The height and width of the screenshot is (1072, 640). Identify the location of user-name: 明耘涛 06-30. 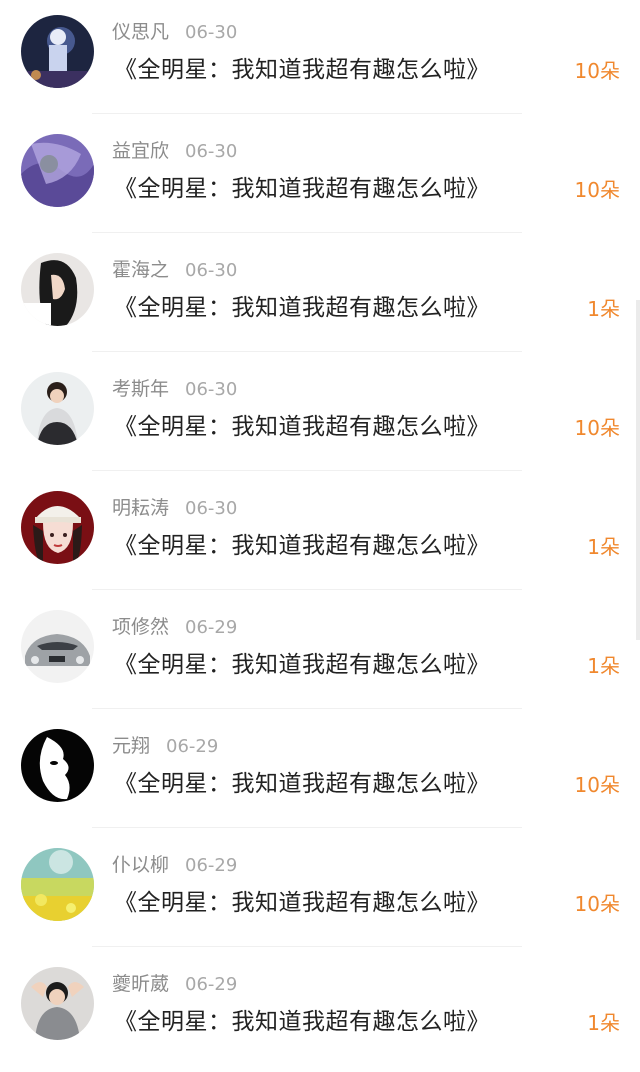
(175, 508).